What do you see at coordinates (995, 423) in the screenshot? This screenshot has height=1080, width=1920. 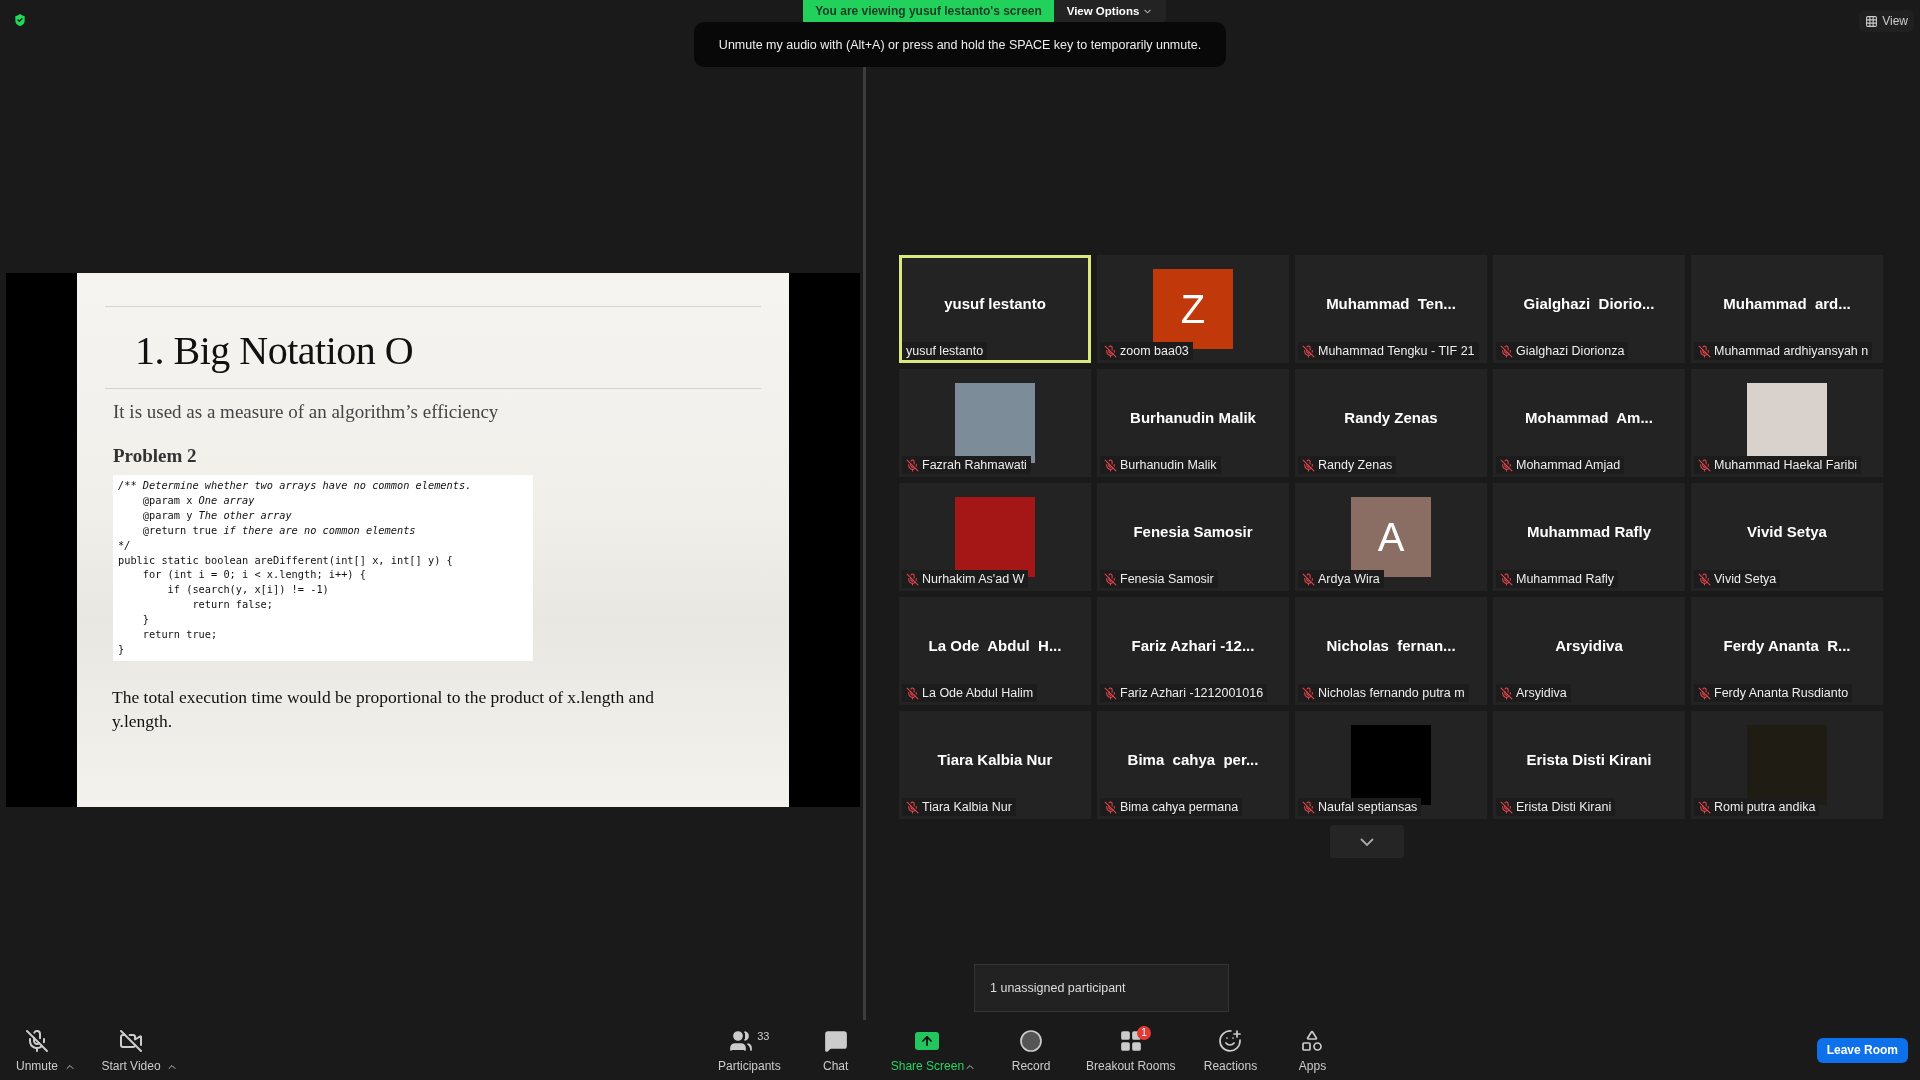 I see `participant-tile: Fazrah Rahmawati` at bounding box center [995, 423].